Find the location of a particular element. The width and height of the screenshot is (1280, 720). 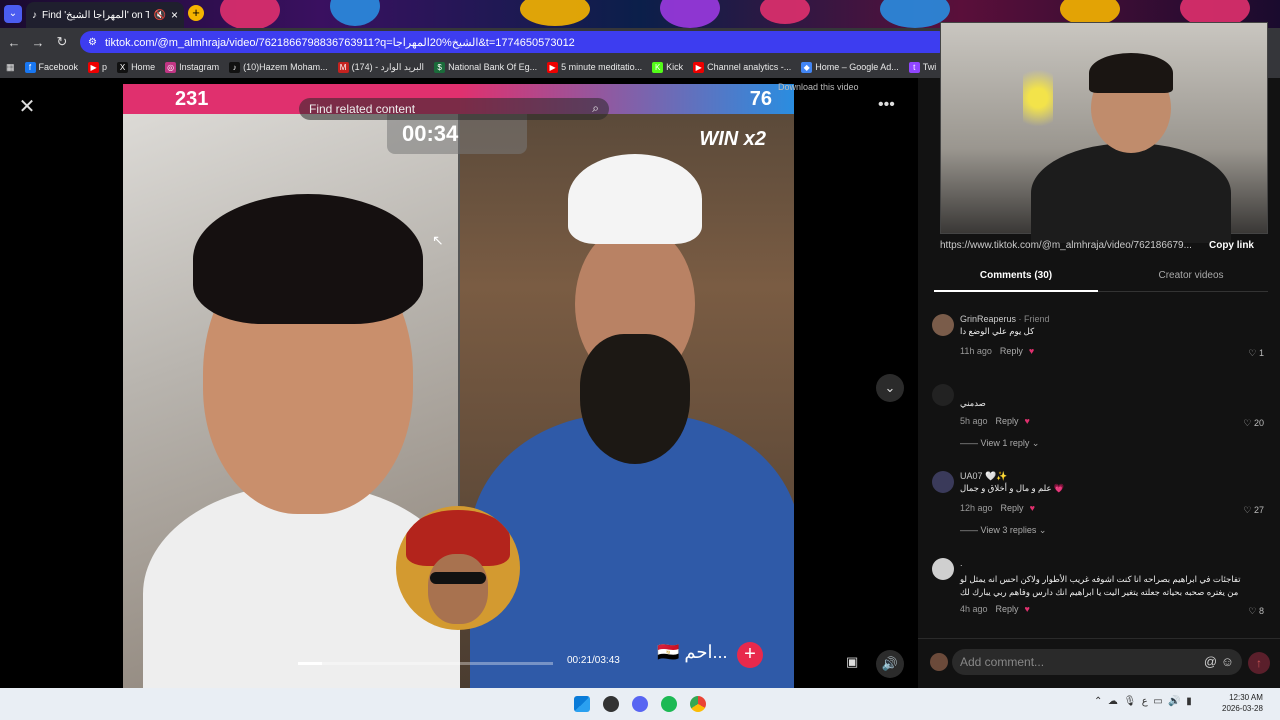

comment-time: 12h ago is located at coordinates (976, 508).